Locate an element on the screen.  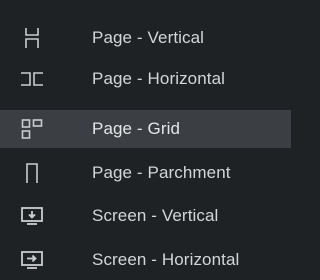
menu-item-label: Screen - Vertical is located at coordinates (155, 215).